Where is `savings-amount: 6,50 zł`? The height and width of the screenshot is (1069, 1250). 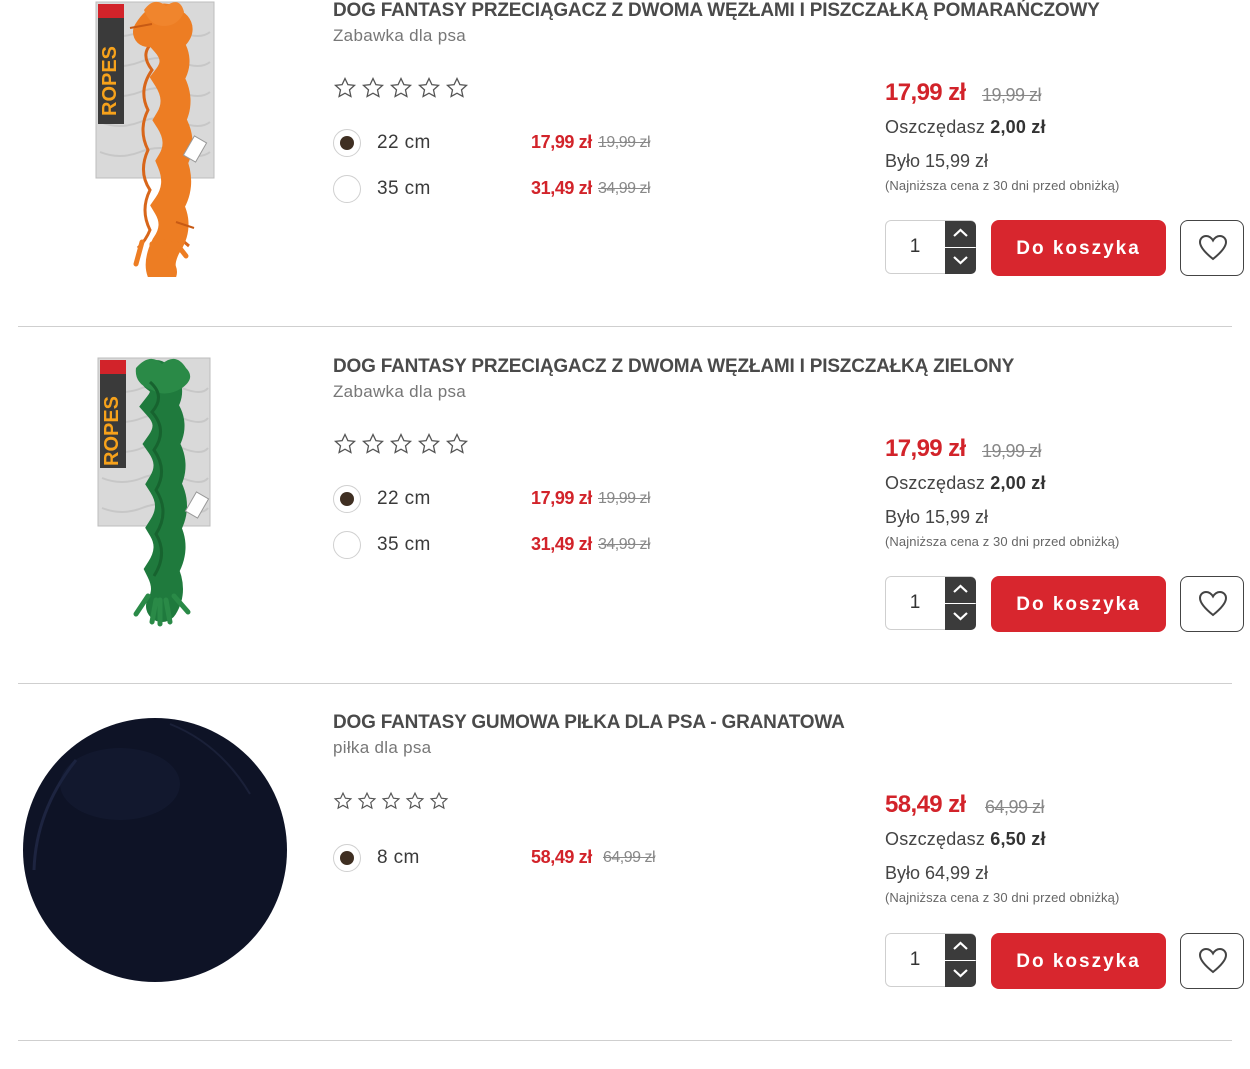
savings-amount: 6,50 zł is located at coordinates (1018, 839).